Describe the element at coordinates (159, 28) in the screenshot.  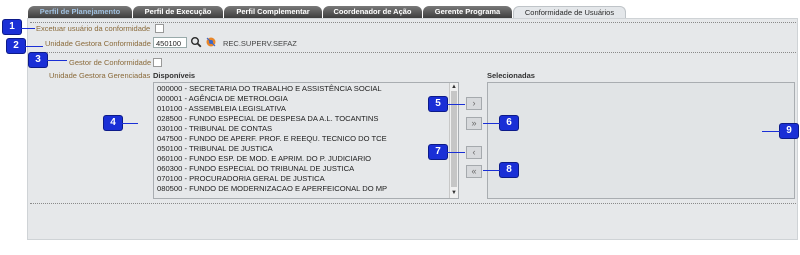
I see `excetuar-checkbox` at that location.